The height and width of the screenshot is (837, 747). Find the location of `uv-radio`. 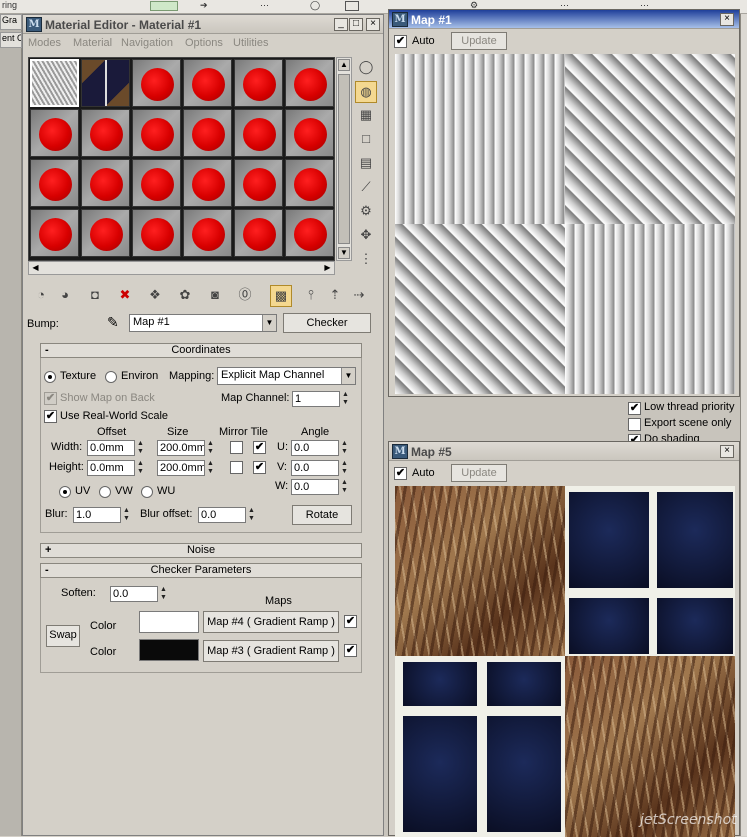

uv-radio is located at coordinates (65, 492).